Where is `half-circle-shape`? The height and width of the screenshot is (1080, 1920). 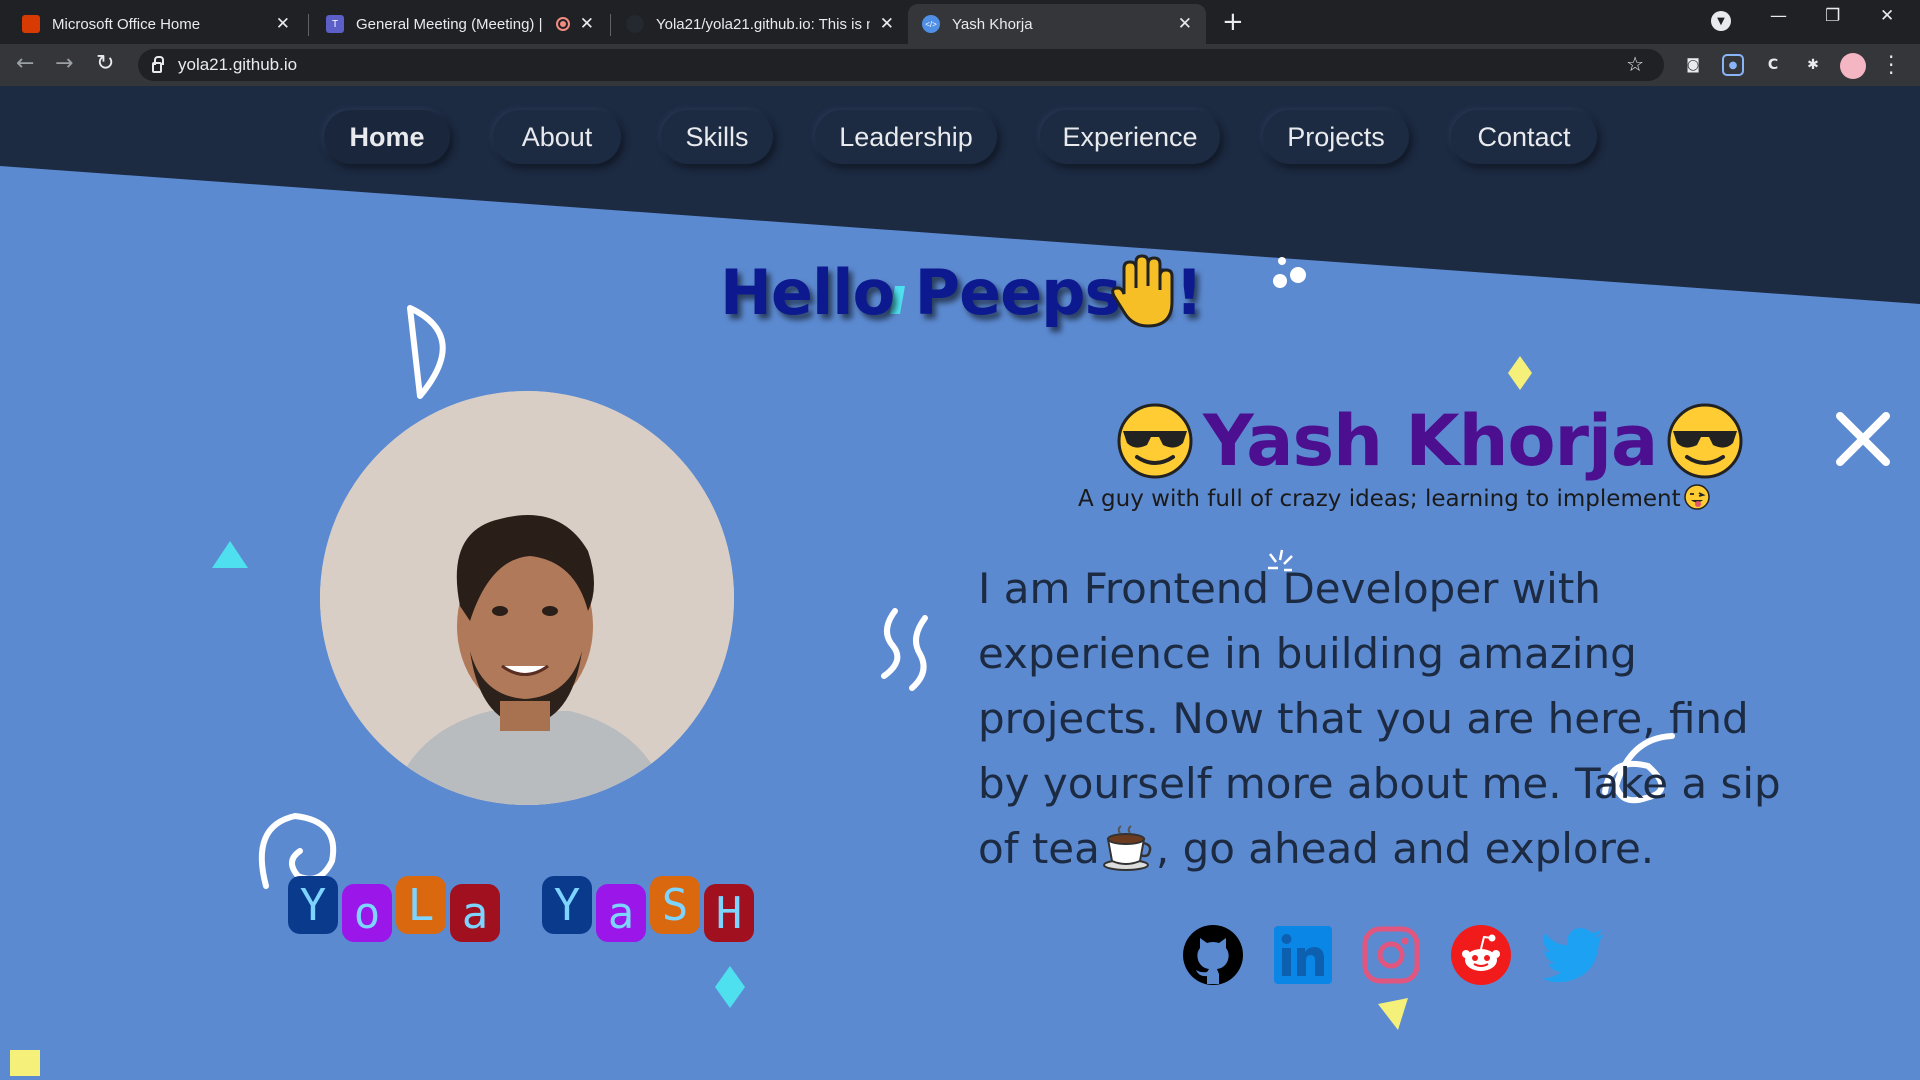
half-circle-shape is located at coordinates (426, 352).